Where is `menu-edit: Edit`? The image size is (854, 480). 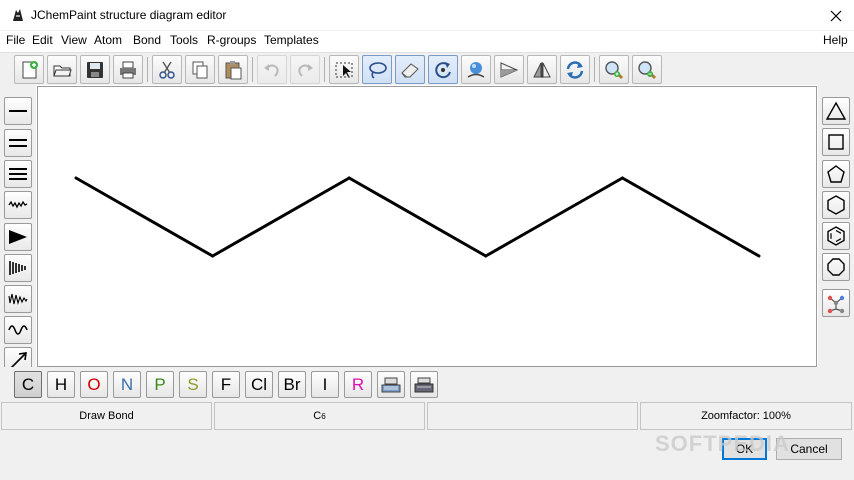
menu-edit: Edit is located at coordinates (42, 40).